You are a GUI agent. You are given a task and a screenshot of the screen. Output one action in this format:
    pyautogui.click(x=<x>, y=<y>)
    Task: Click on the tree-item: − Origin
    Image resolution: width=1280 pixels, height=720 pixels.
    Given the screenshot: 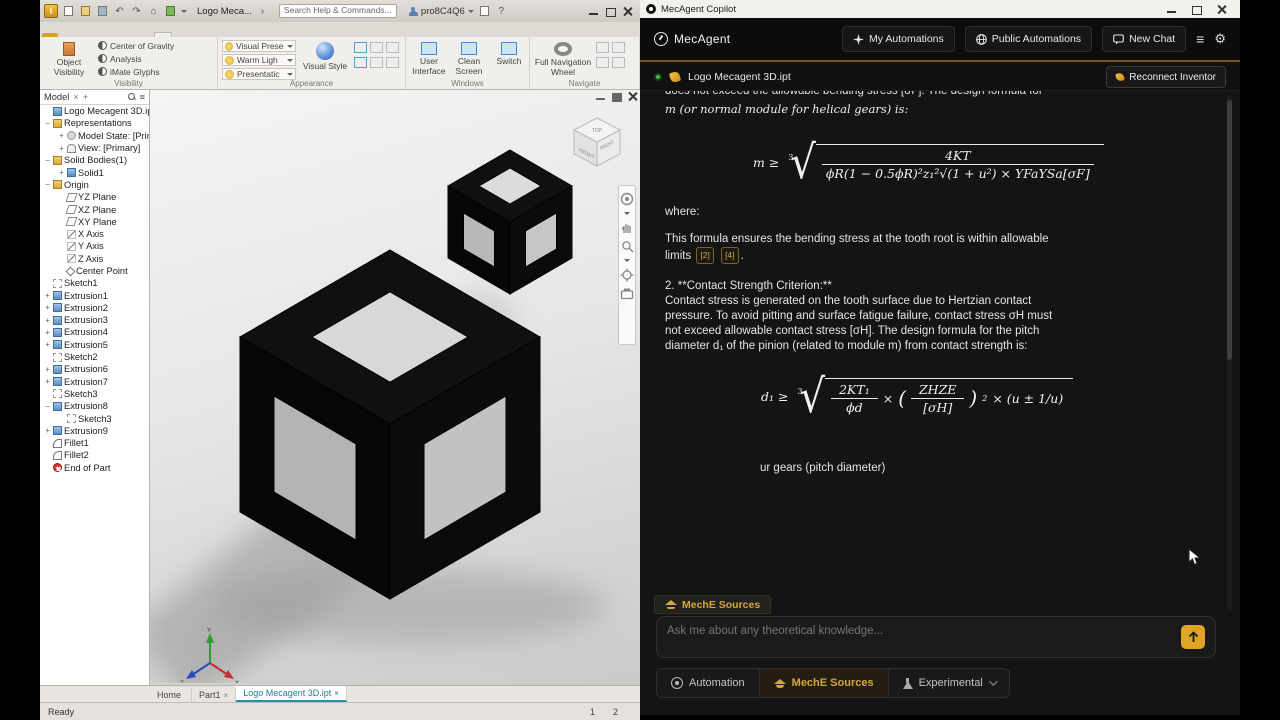 What is the action you would take?
    pyautogui.click(x=94, y=185)
    